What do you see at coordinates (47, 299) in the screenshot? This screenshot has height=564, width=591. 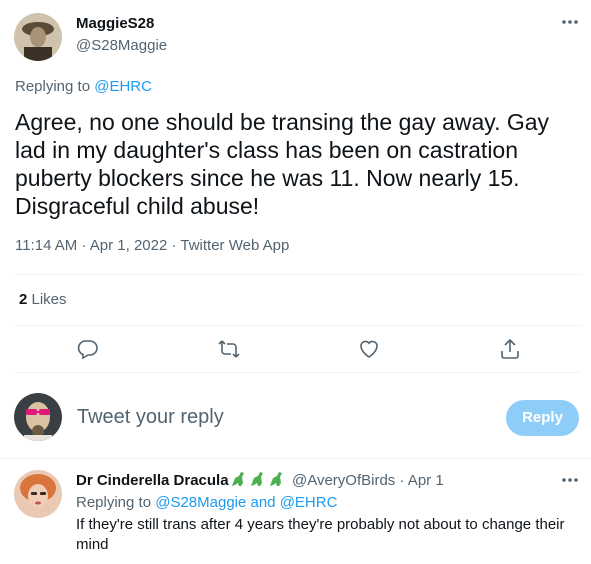 I see `likes-label: Likes` at bounding box center [47, 299].